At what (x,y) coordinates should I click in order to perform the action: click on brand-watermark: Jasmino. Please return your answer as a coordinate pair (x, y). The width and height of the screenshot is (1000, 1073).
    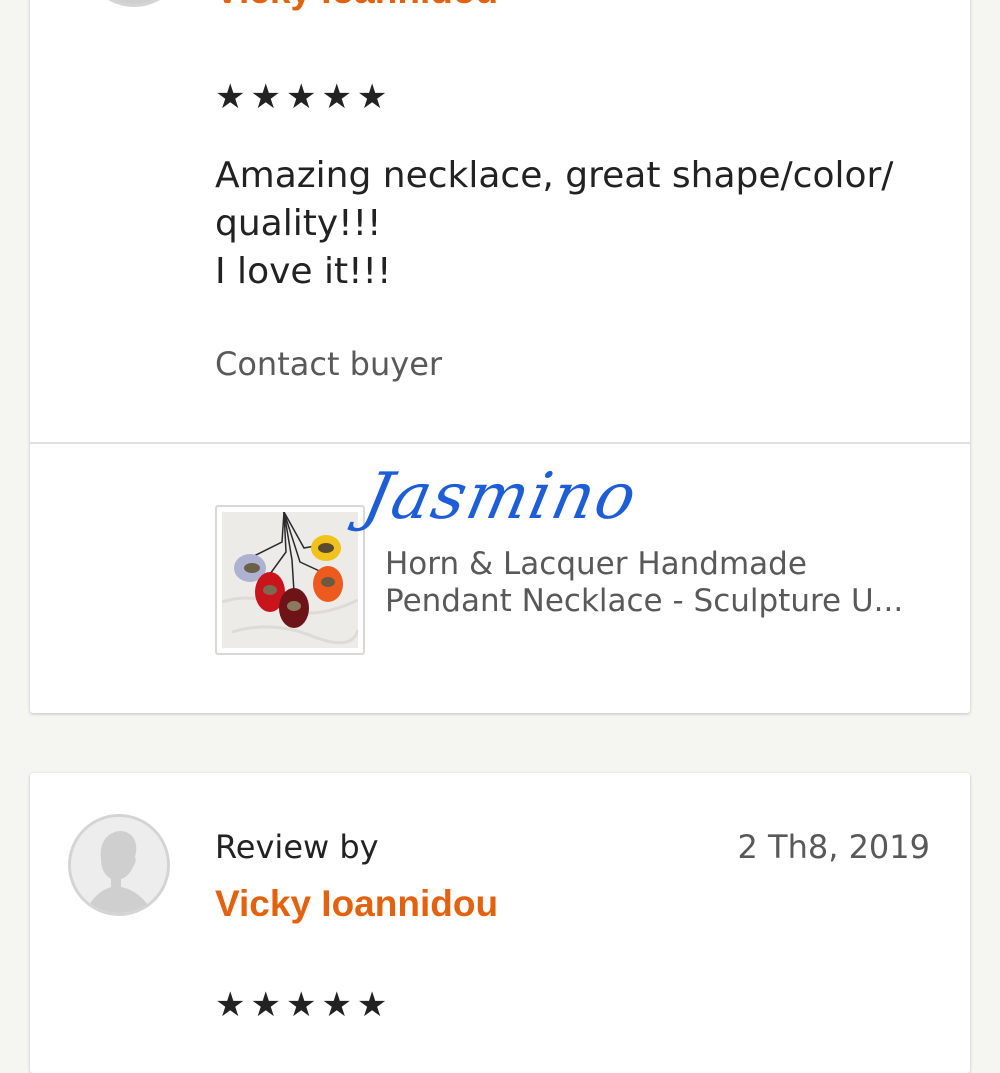
    Looking at the image, I should click on (501, 497).